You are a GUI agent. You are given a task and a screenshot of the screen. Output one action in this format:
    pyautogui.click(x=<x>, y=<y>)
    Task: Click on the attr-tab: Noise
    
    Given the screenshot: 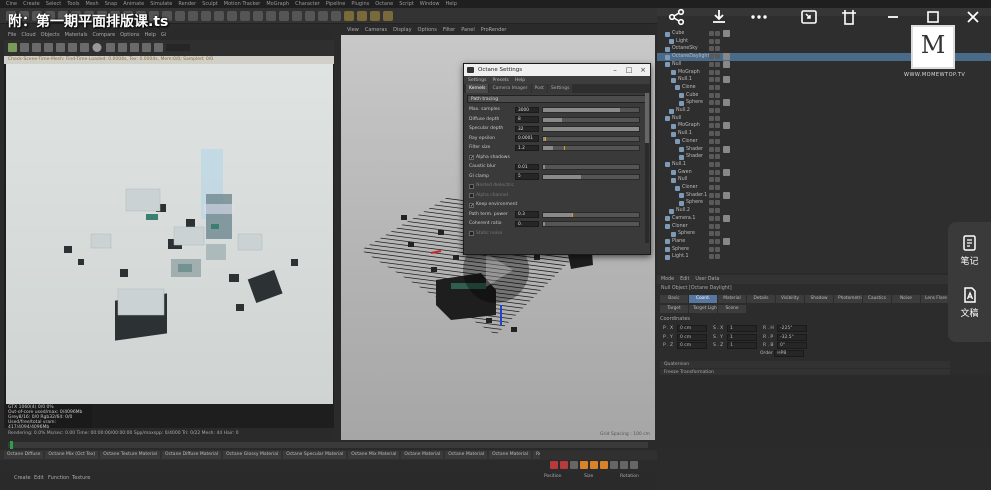 What is the action you would take?
    pyautogui.click(x=906, y=299)
    